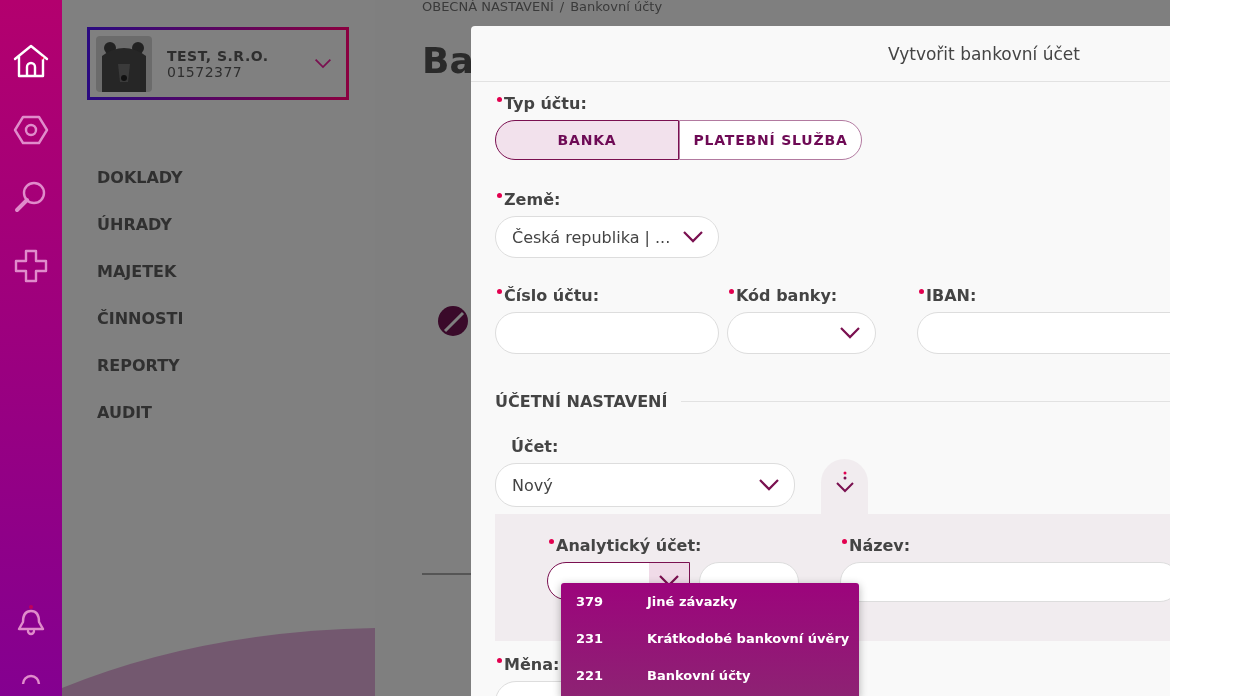  I want to click on dropdown-option: 379 Jiné závazky, so click(710, 601).